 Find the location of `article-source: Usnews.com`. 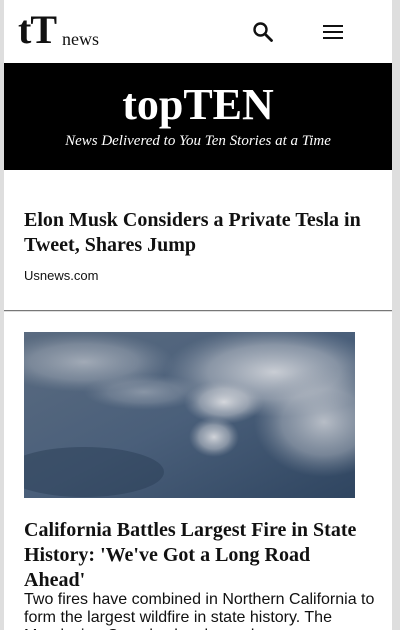

article-source: Usnews.com is located at coordinates (61, 275).